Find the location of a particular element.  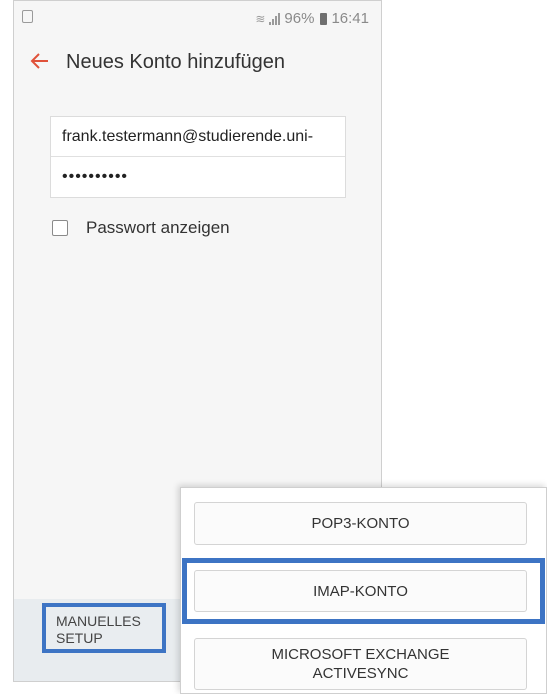

show-password-label: Passwort anzeigen is located at coordinates (158, 227).